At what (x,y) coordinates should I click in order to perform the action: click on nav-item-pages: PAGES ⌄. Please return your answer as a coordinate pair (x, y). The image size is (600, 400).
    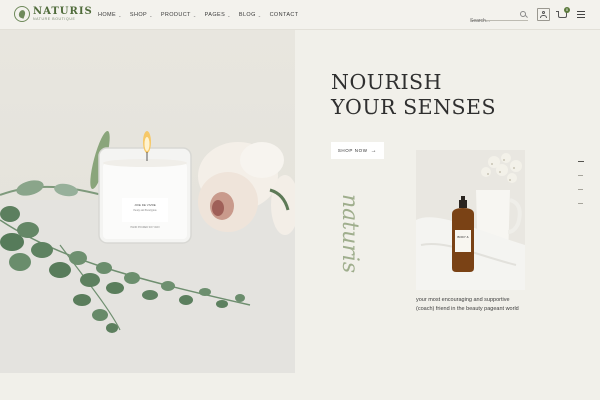
    Looking at the image, I should click on (218, 15).